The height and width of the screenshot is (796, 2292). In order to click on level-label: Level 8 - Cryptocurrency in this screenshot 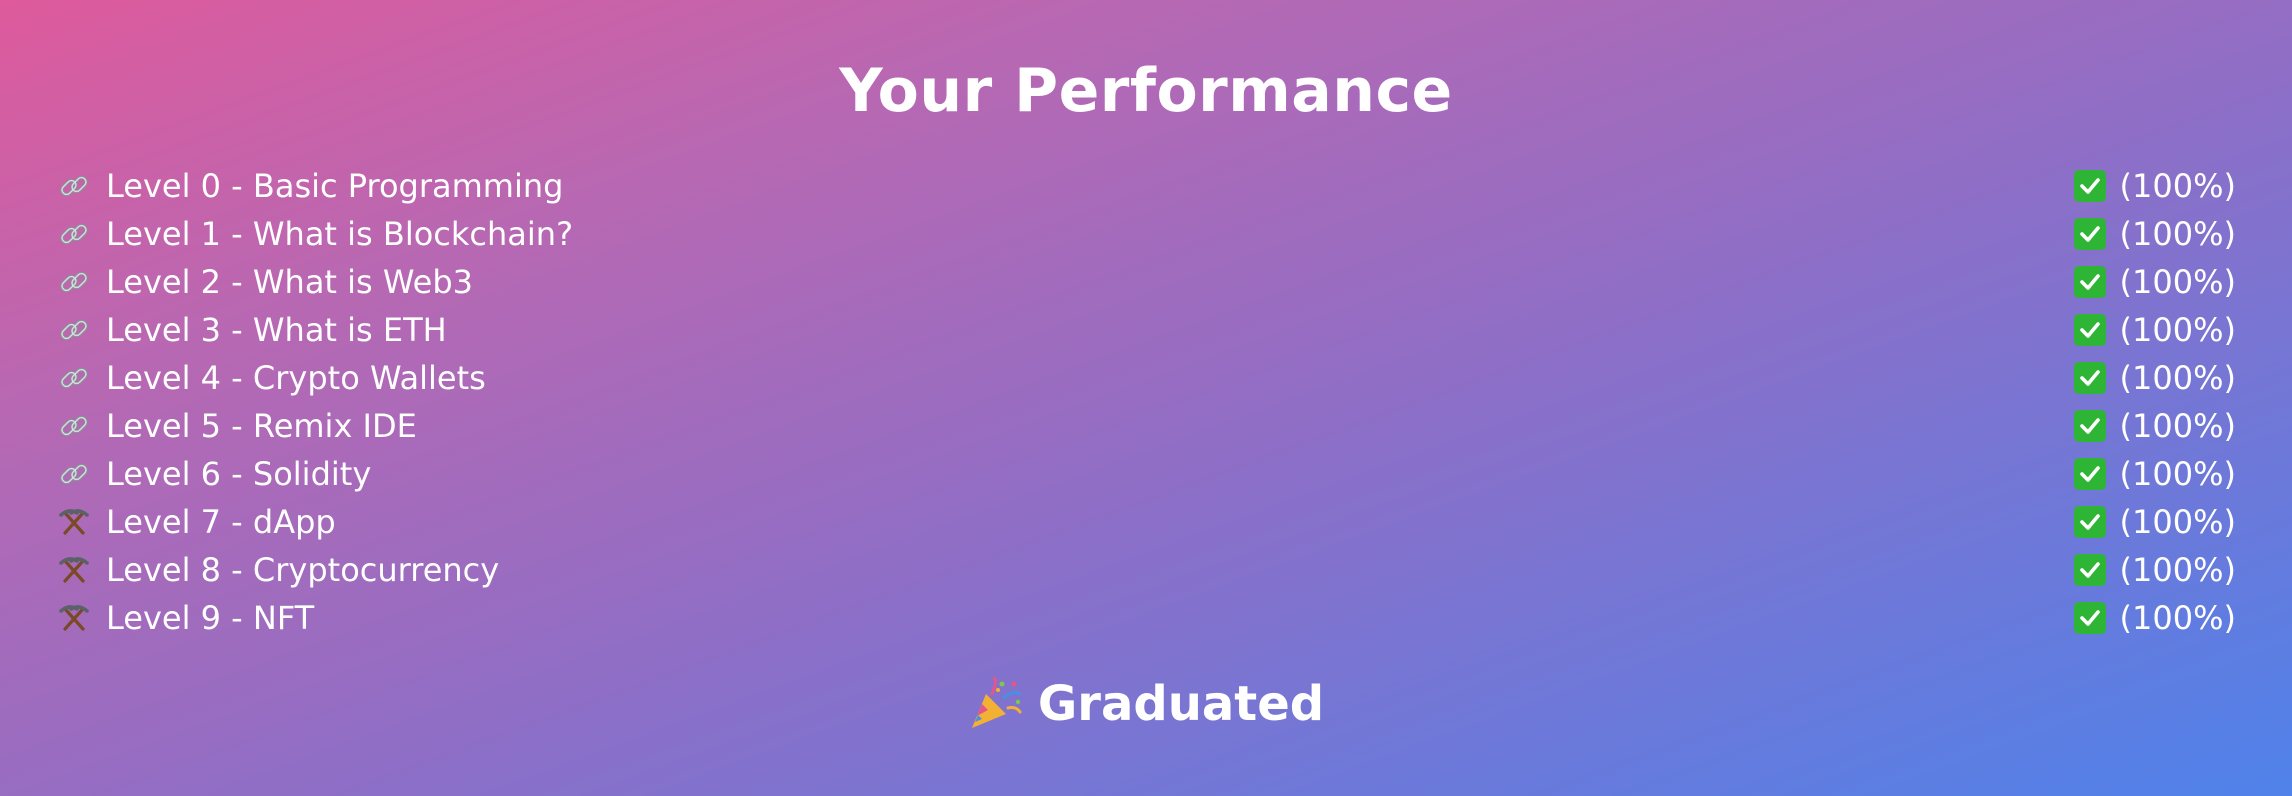, I will do `click(303, 570)`.